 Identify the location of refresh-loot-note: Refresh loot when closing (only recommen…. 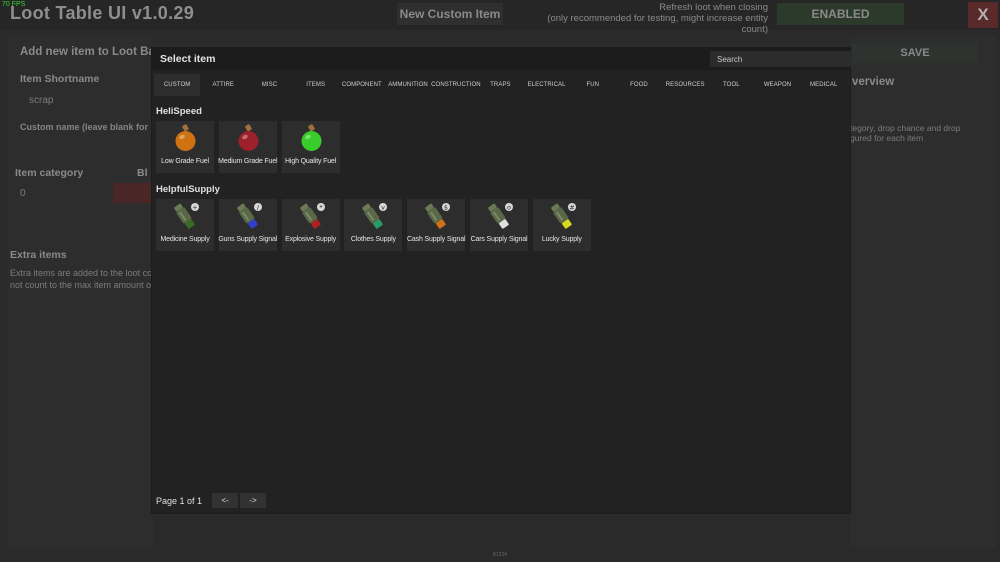
(644, 18).